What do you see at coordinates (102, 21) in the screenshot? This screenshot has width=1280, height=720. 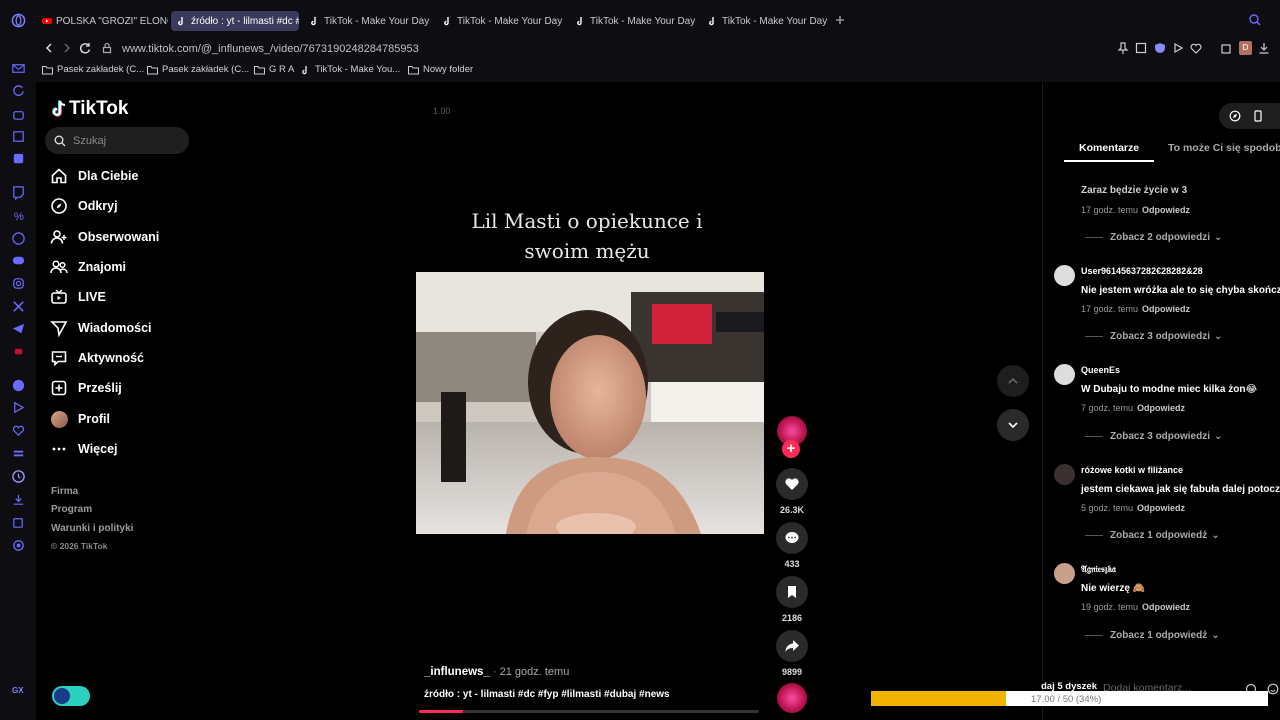 I see `tab-youtube: POLSKA "GROZI" ELONOW` at bounding box center [102, 21].